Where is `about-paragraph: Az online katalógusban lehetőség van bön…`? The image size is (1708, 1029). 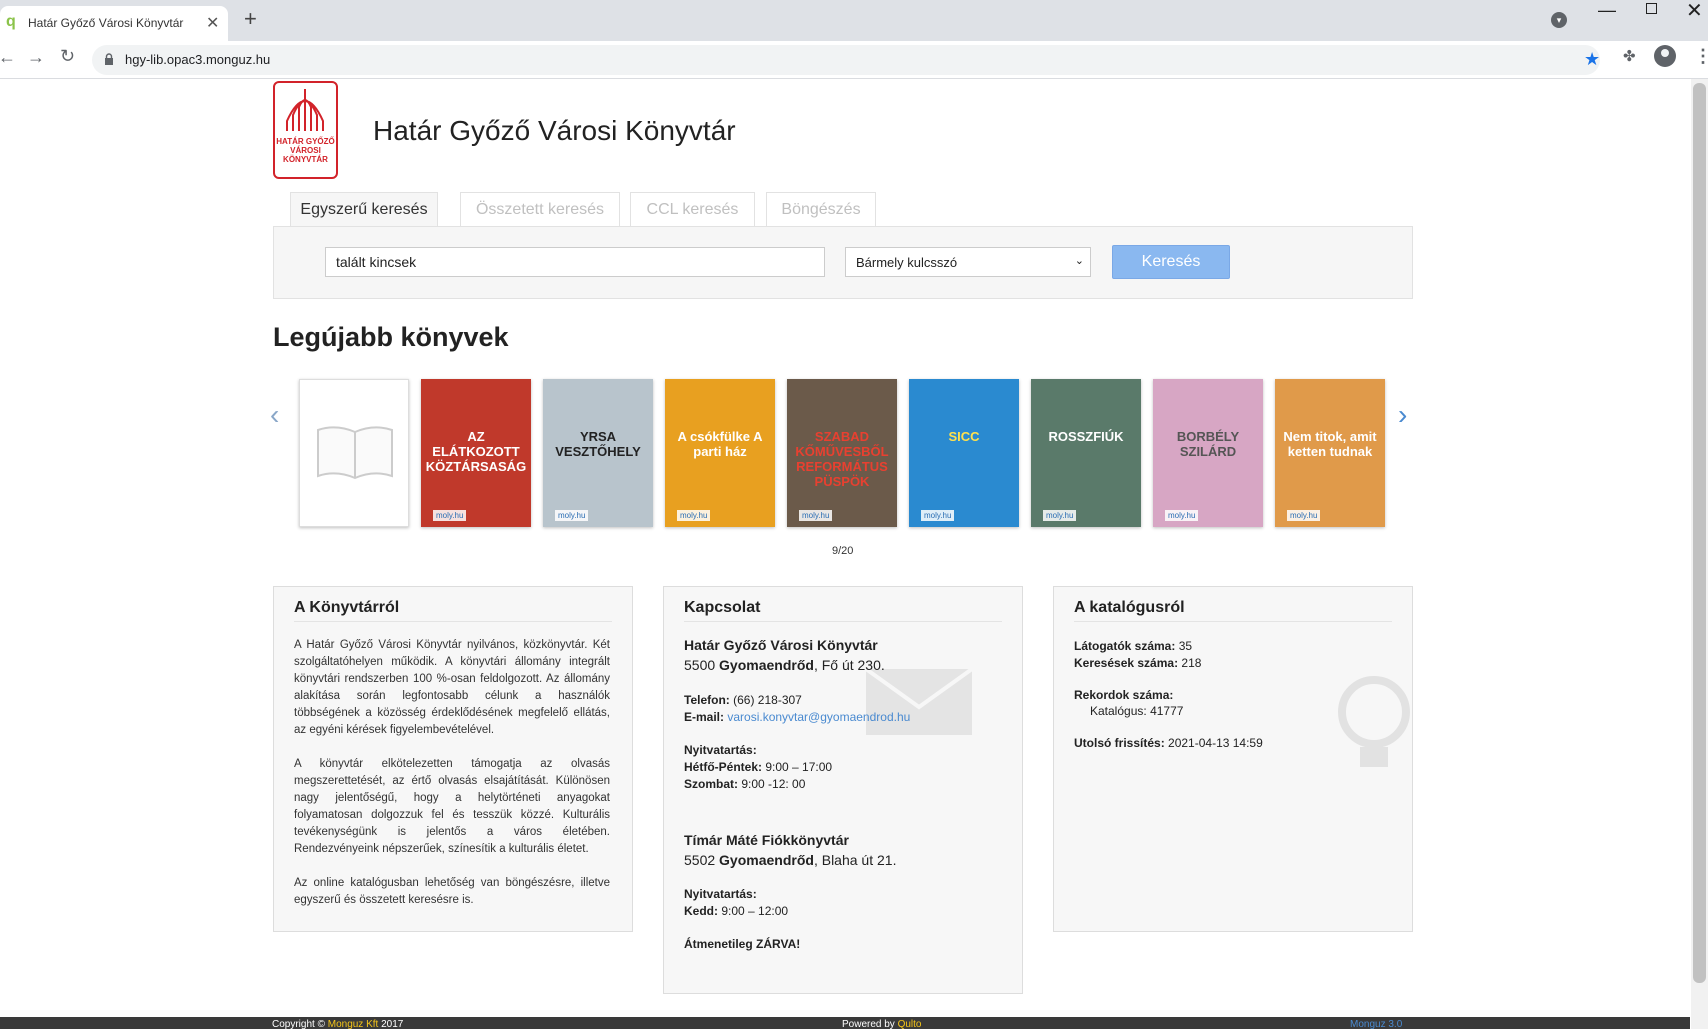 about-paragraph: Az online katalógusban lehetőség van bön… is located at coordinates (452, 891).